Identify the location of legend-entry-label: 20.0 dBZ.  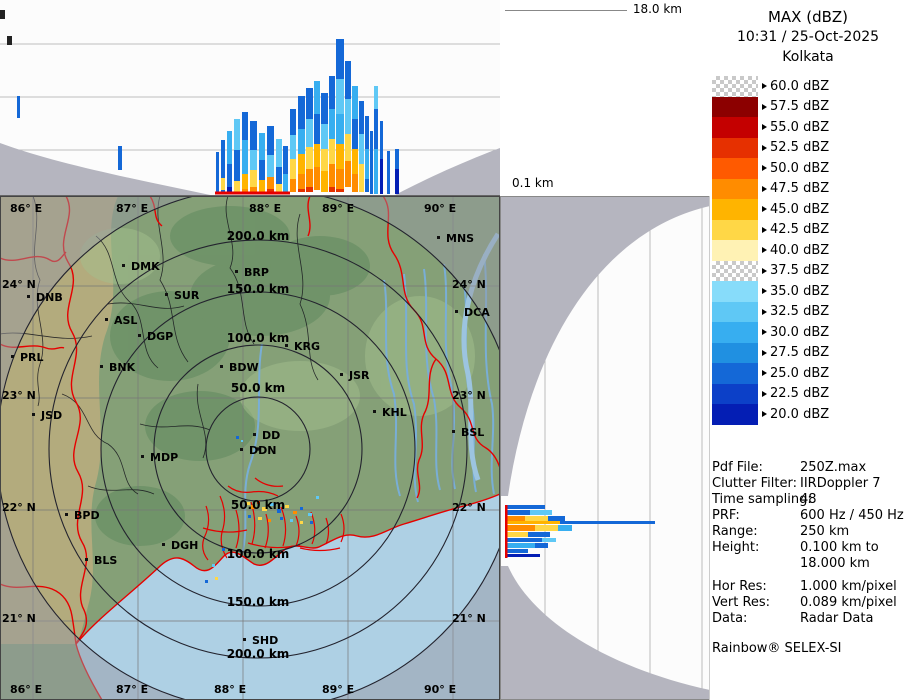
(800, 414).